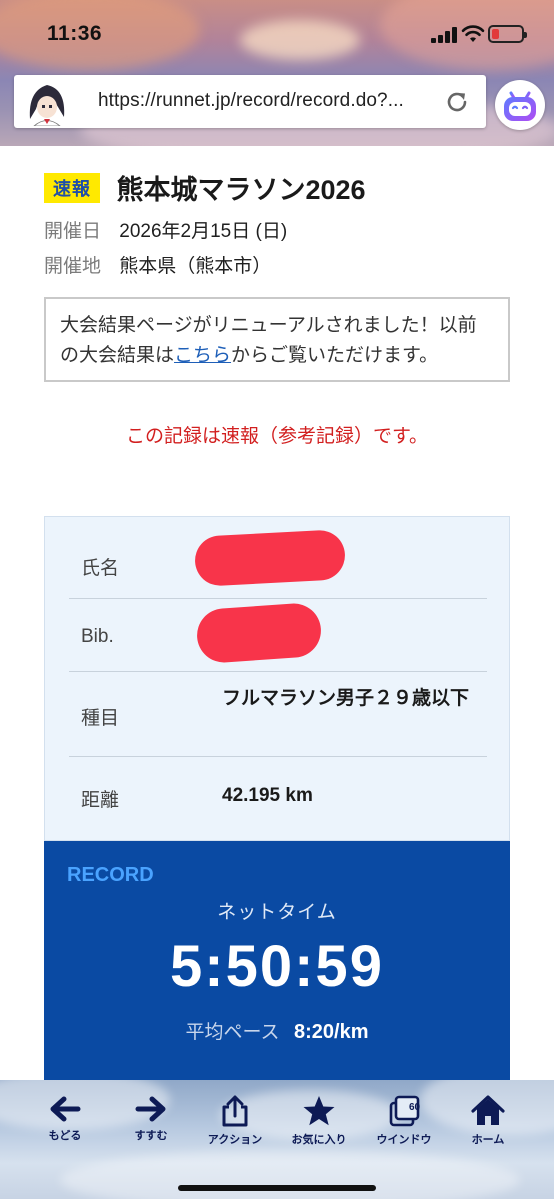  Describe the element at coordinates (277, 912) in the screenshot. I see `net-time-label: ネットタイム` at that location.